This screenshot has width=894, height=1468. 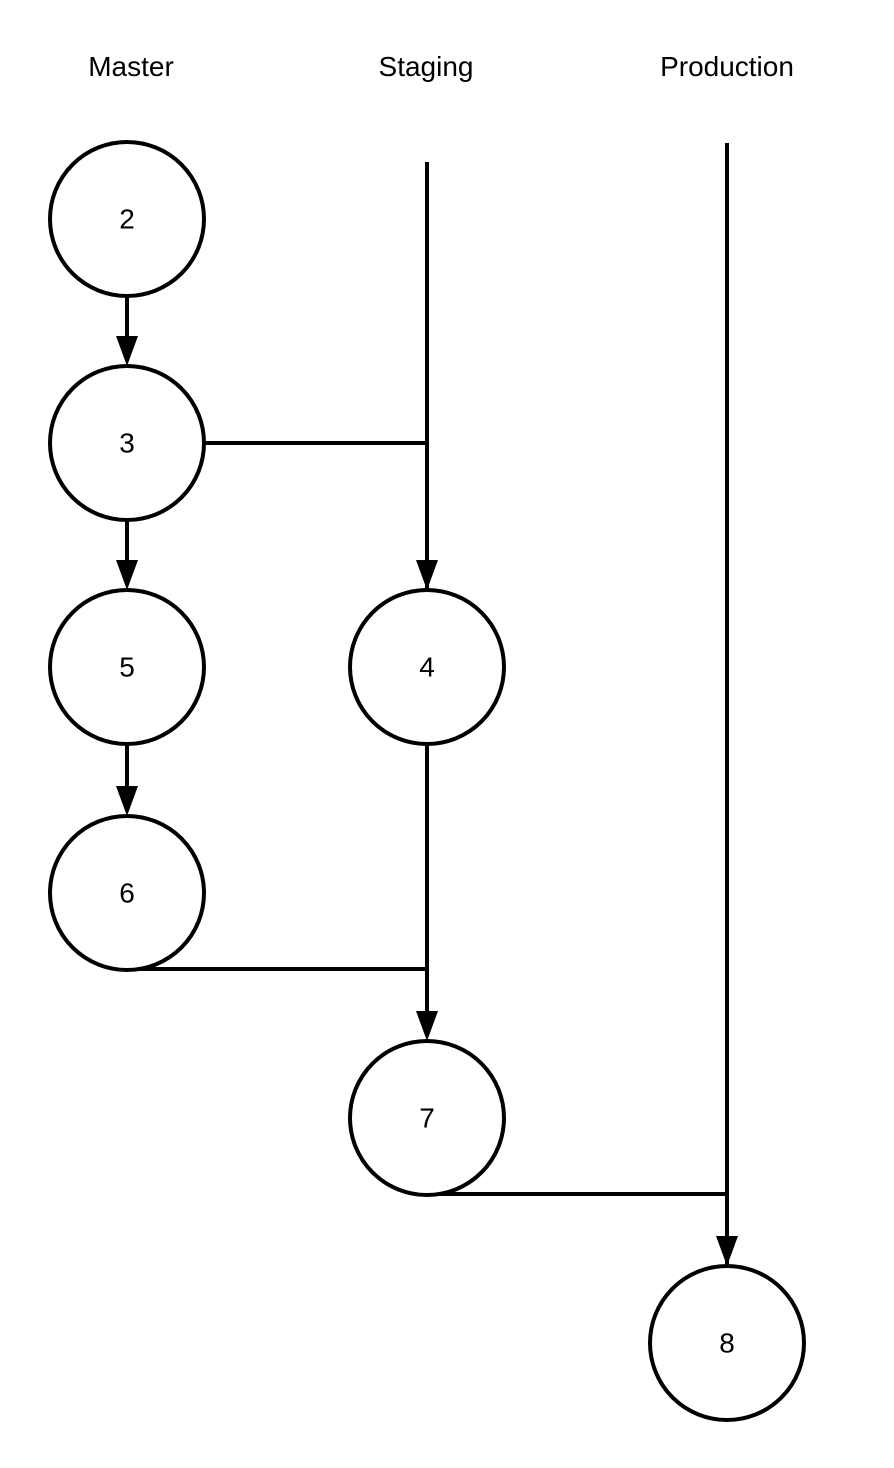 I want to click on node-2-label: 2, so click(x=127, y=219).